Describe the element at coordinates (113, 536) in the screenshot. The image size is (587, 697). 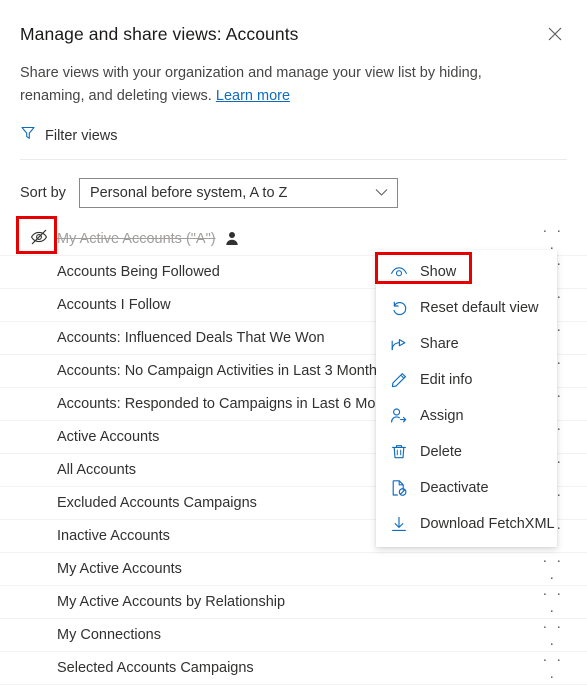
I see `view-name-label: Inactive Accounts` at that location.